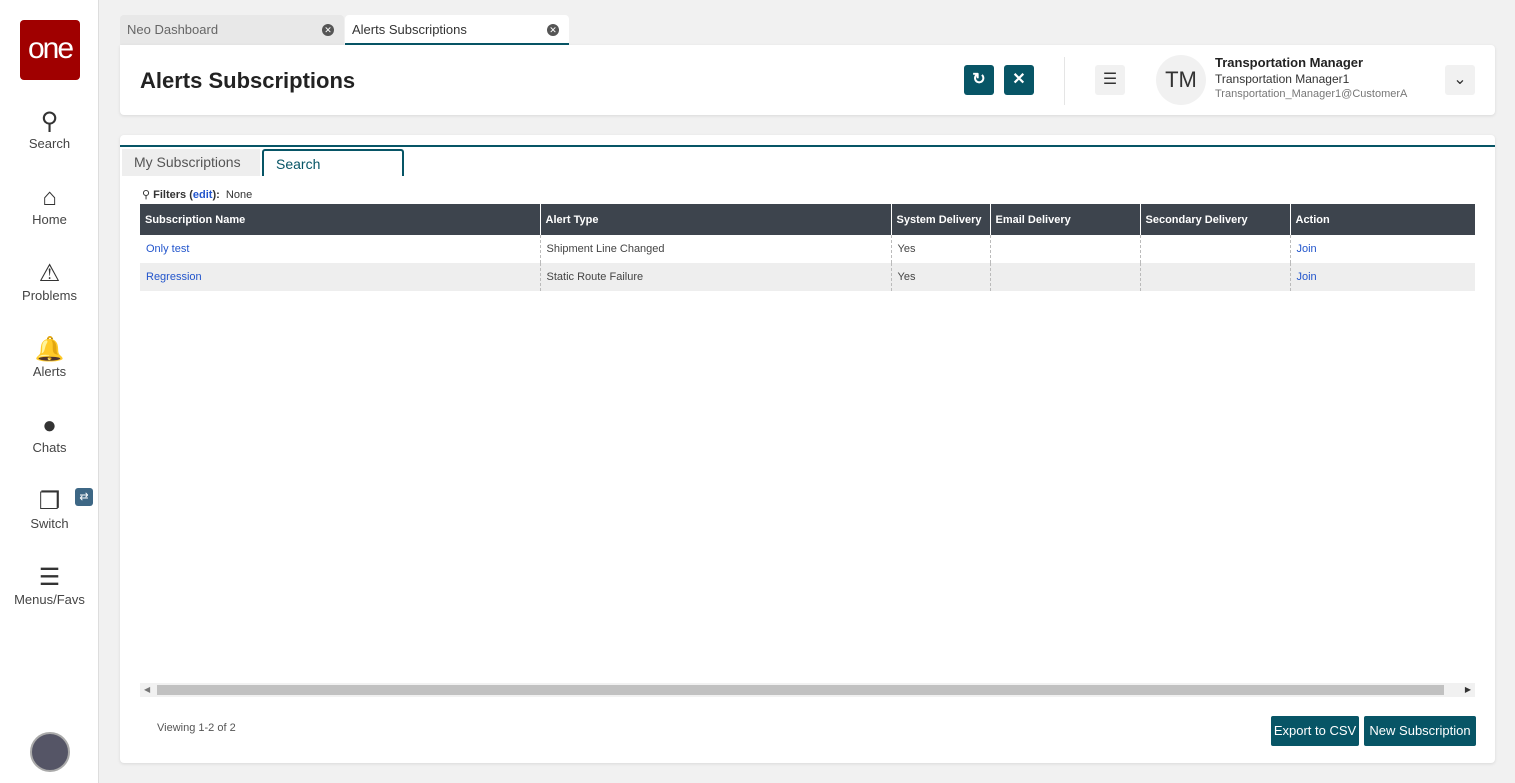 Image resolution: width=1515 pixels, height=783 pixels. Describe the element at coordinates (1468, 690) in the screenshot. I see `scroll-right-icon: ▶` at that location.